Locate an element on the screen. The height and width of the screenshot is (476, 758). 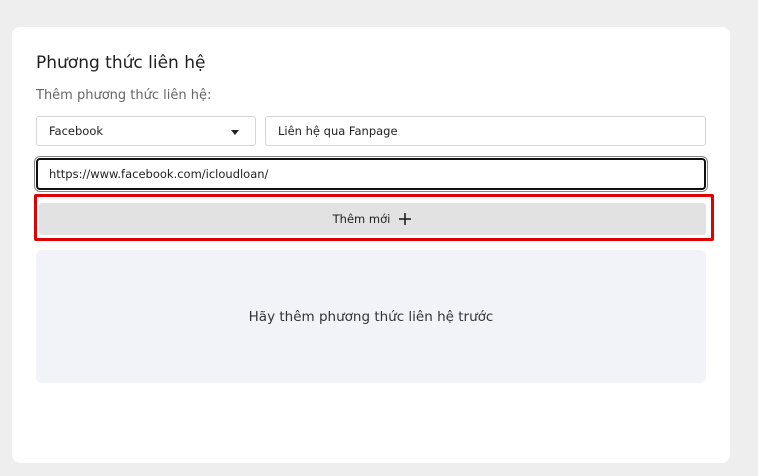
contact-label-input is located at coordinates (485, 131).